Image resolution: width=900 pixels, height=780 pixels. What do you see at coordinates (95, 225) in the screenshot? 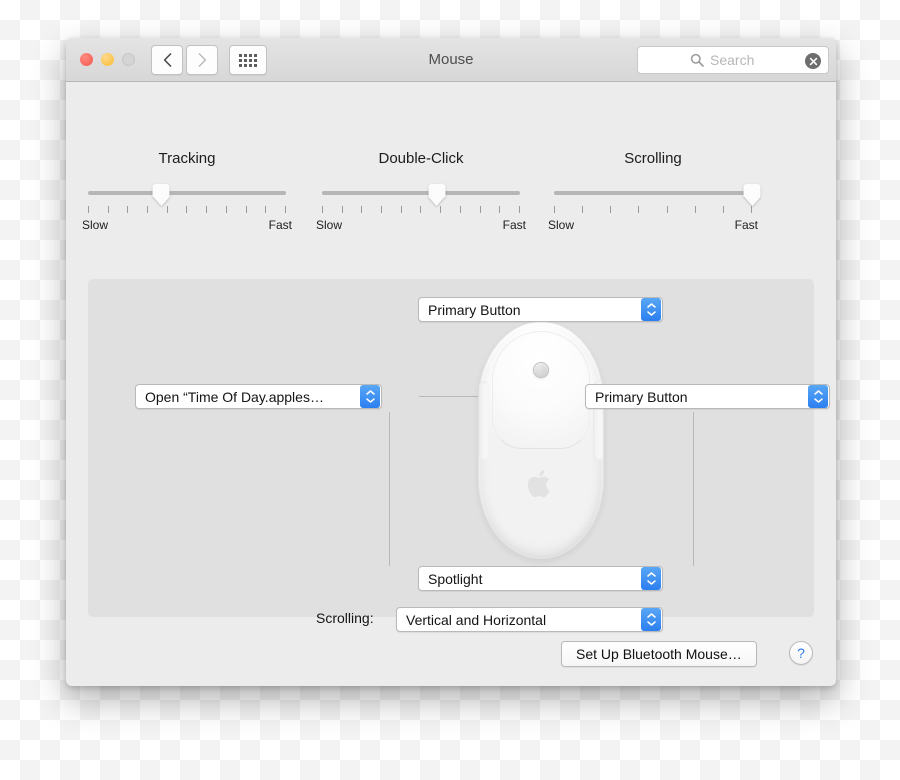
I see `slider-tracking-min-label: Slow` at bounding box center [95, 225].